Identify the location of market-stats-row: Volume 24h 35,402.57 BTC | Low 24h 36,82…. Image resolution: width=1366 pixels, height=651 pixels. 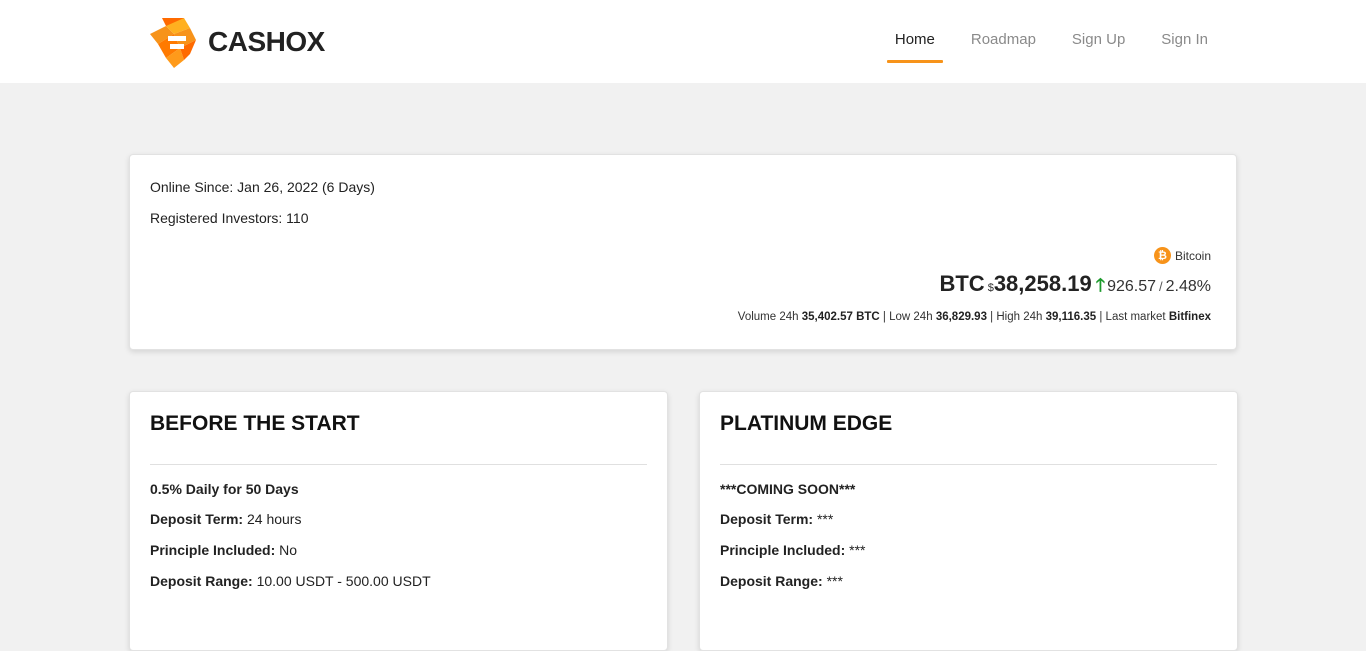
(974, 317).